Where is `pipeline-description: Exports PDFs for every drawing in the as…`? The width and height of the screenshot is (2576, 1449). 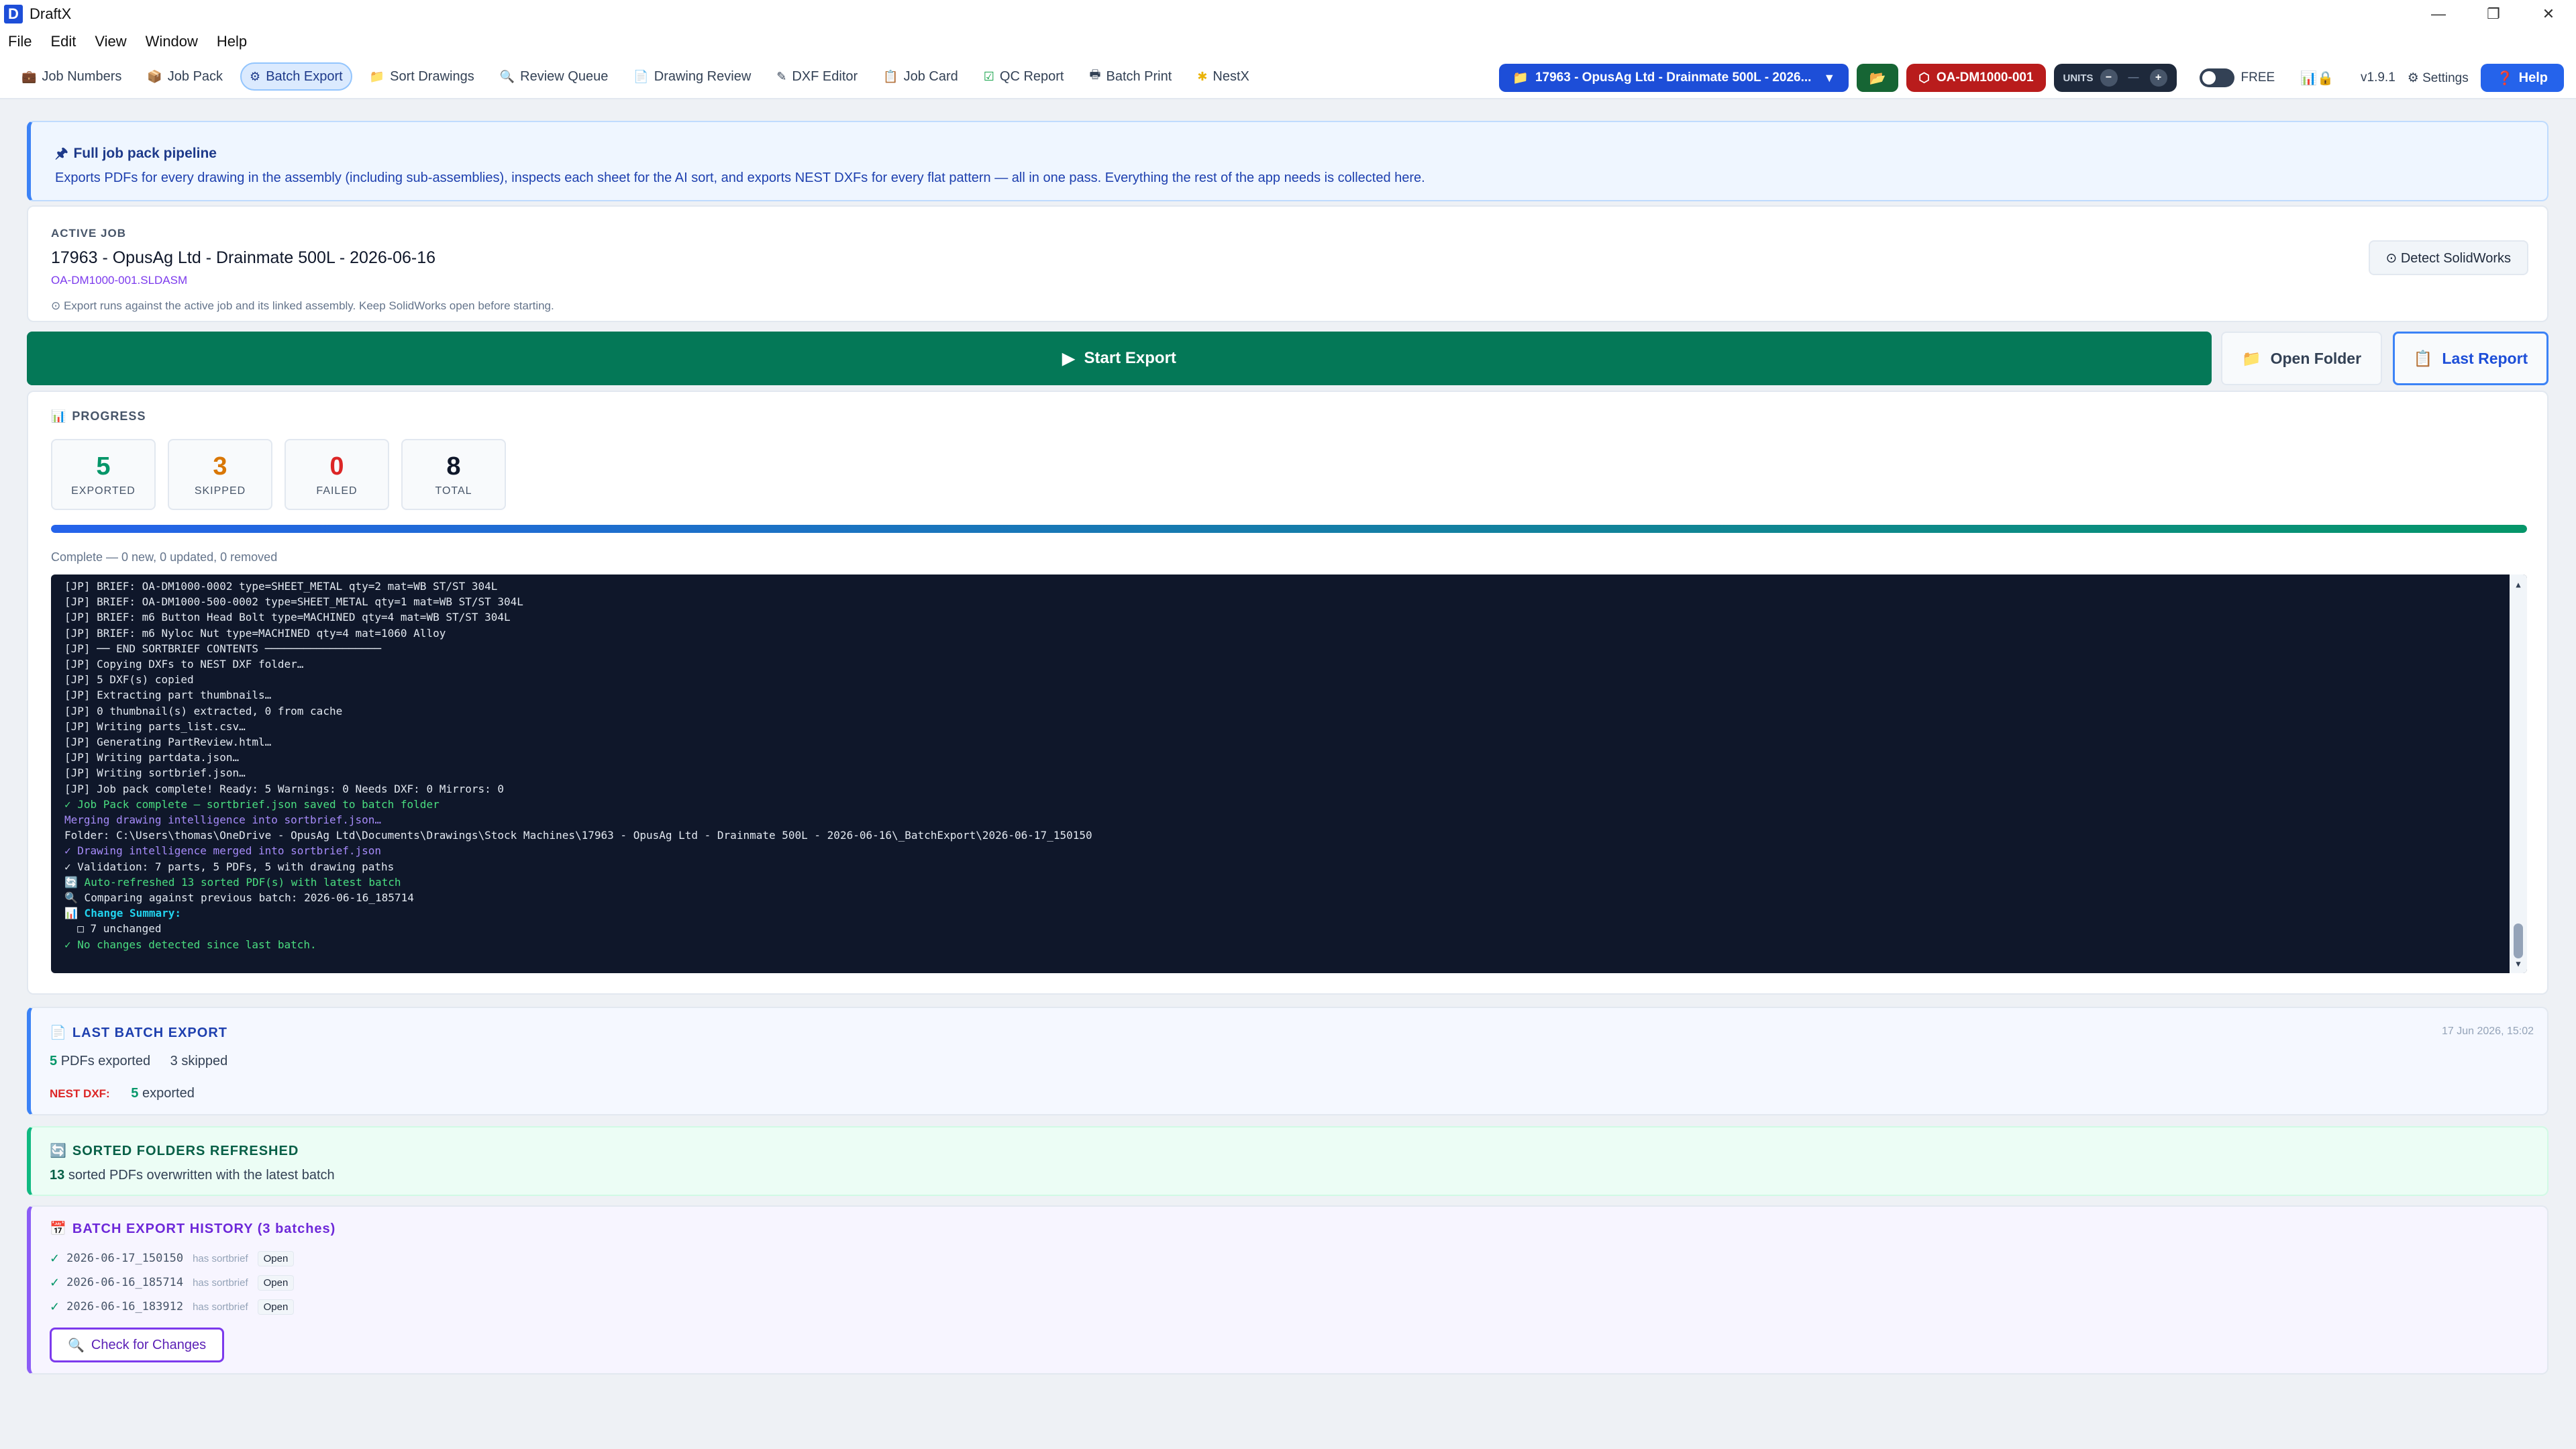
pipeline-description: Exports PDFs for every drawing in the as… is located at coordinates (740, 177).